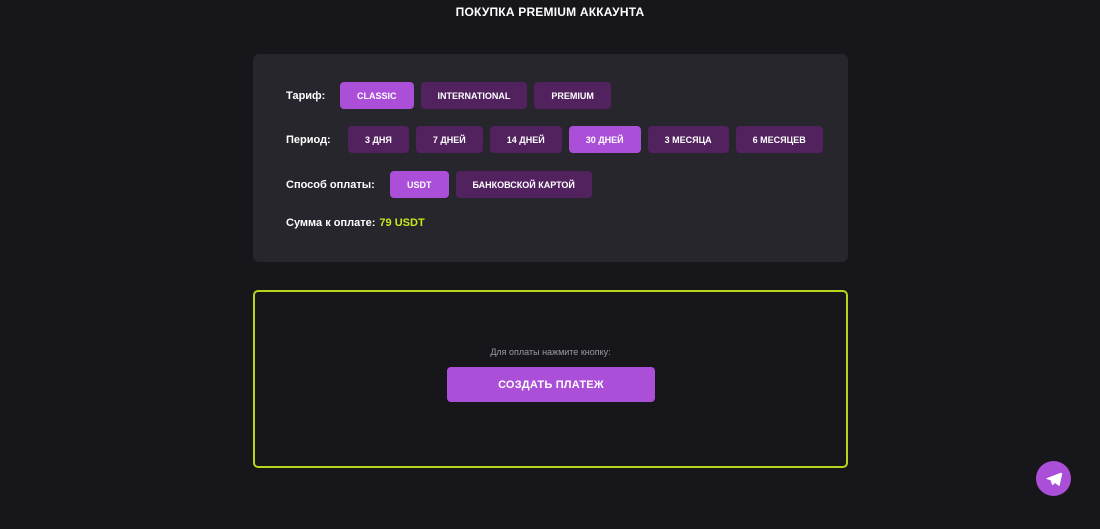 The width and height of the screenshot is (1100, 529). I want to click on payment-hint: Для оплаты нажмите кнопку:, so click(550, 352).